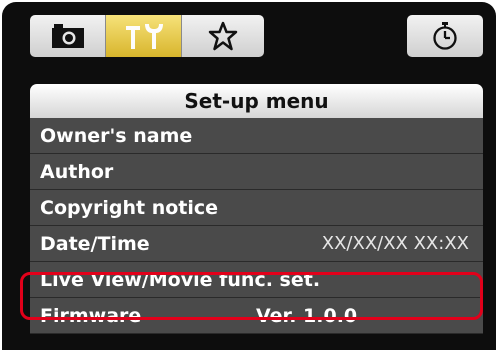  What do you see at coordinates (256, 172) in the screenshot?
I see `menu-item-author: Author` at bounding box center [256, 172].